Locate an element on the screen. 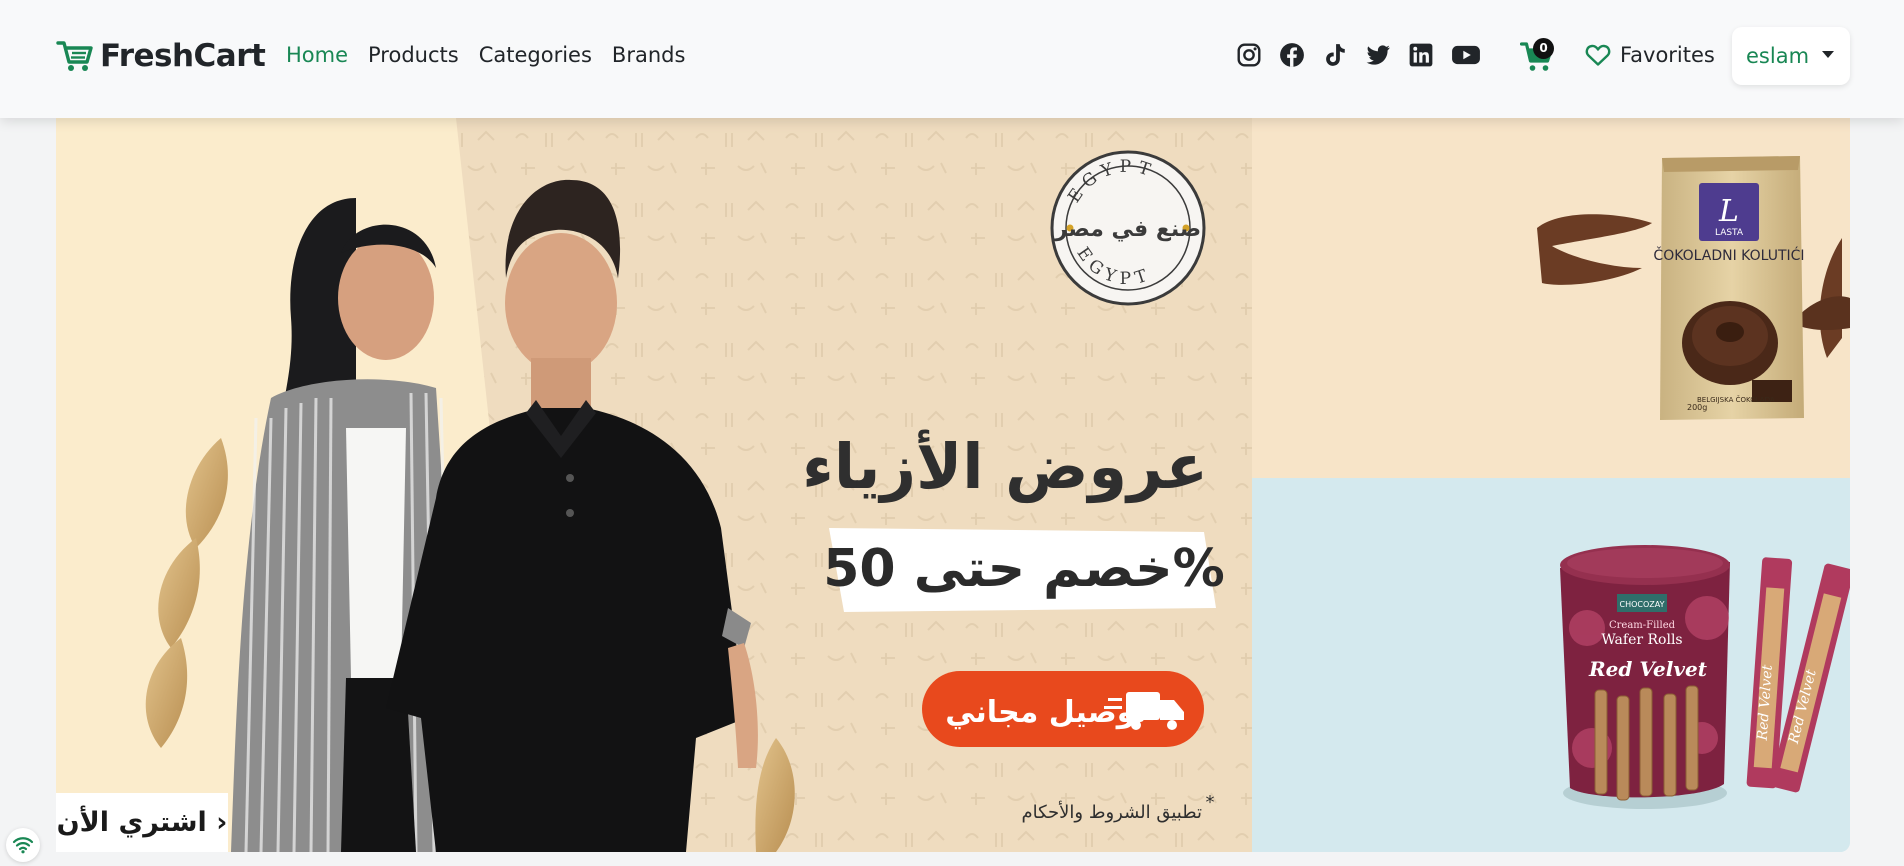 This screenshot has width=1904, height=866. favorites-link: Favorites is located at coordinates (1650, 55).